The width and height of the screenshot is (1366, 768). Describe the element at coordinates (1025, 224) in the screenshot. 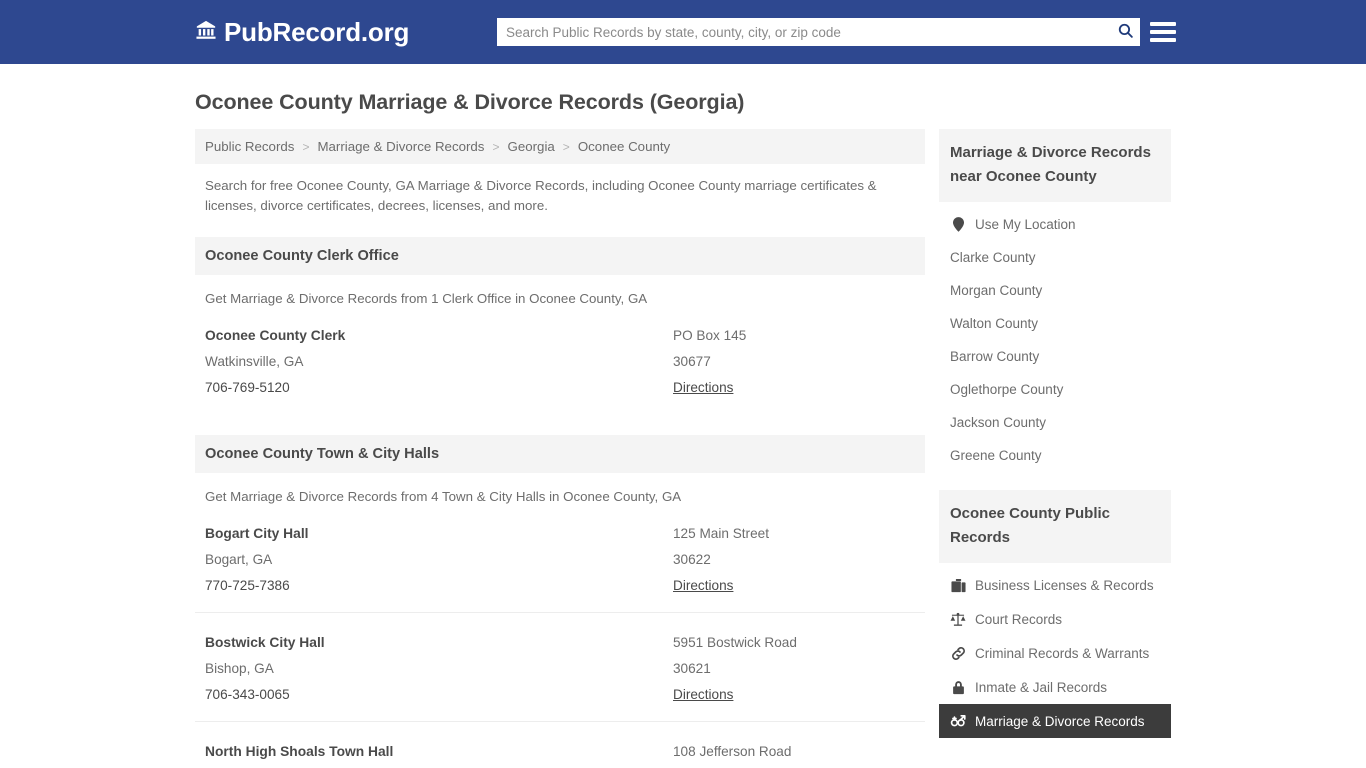

I see `sidebar-item-label: Use My Location` at that location.